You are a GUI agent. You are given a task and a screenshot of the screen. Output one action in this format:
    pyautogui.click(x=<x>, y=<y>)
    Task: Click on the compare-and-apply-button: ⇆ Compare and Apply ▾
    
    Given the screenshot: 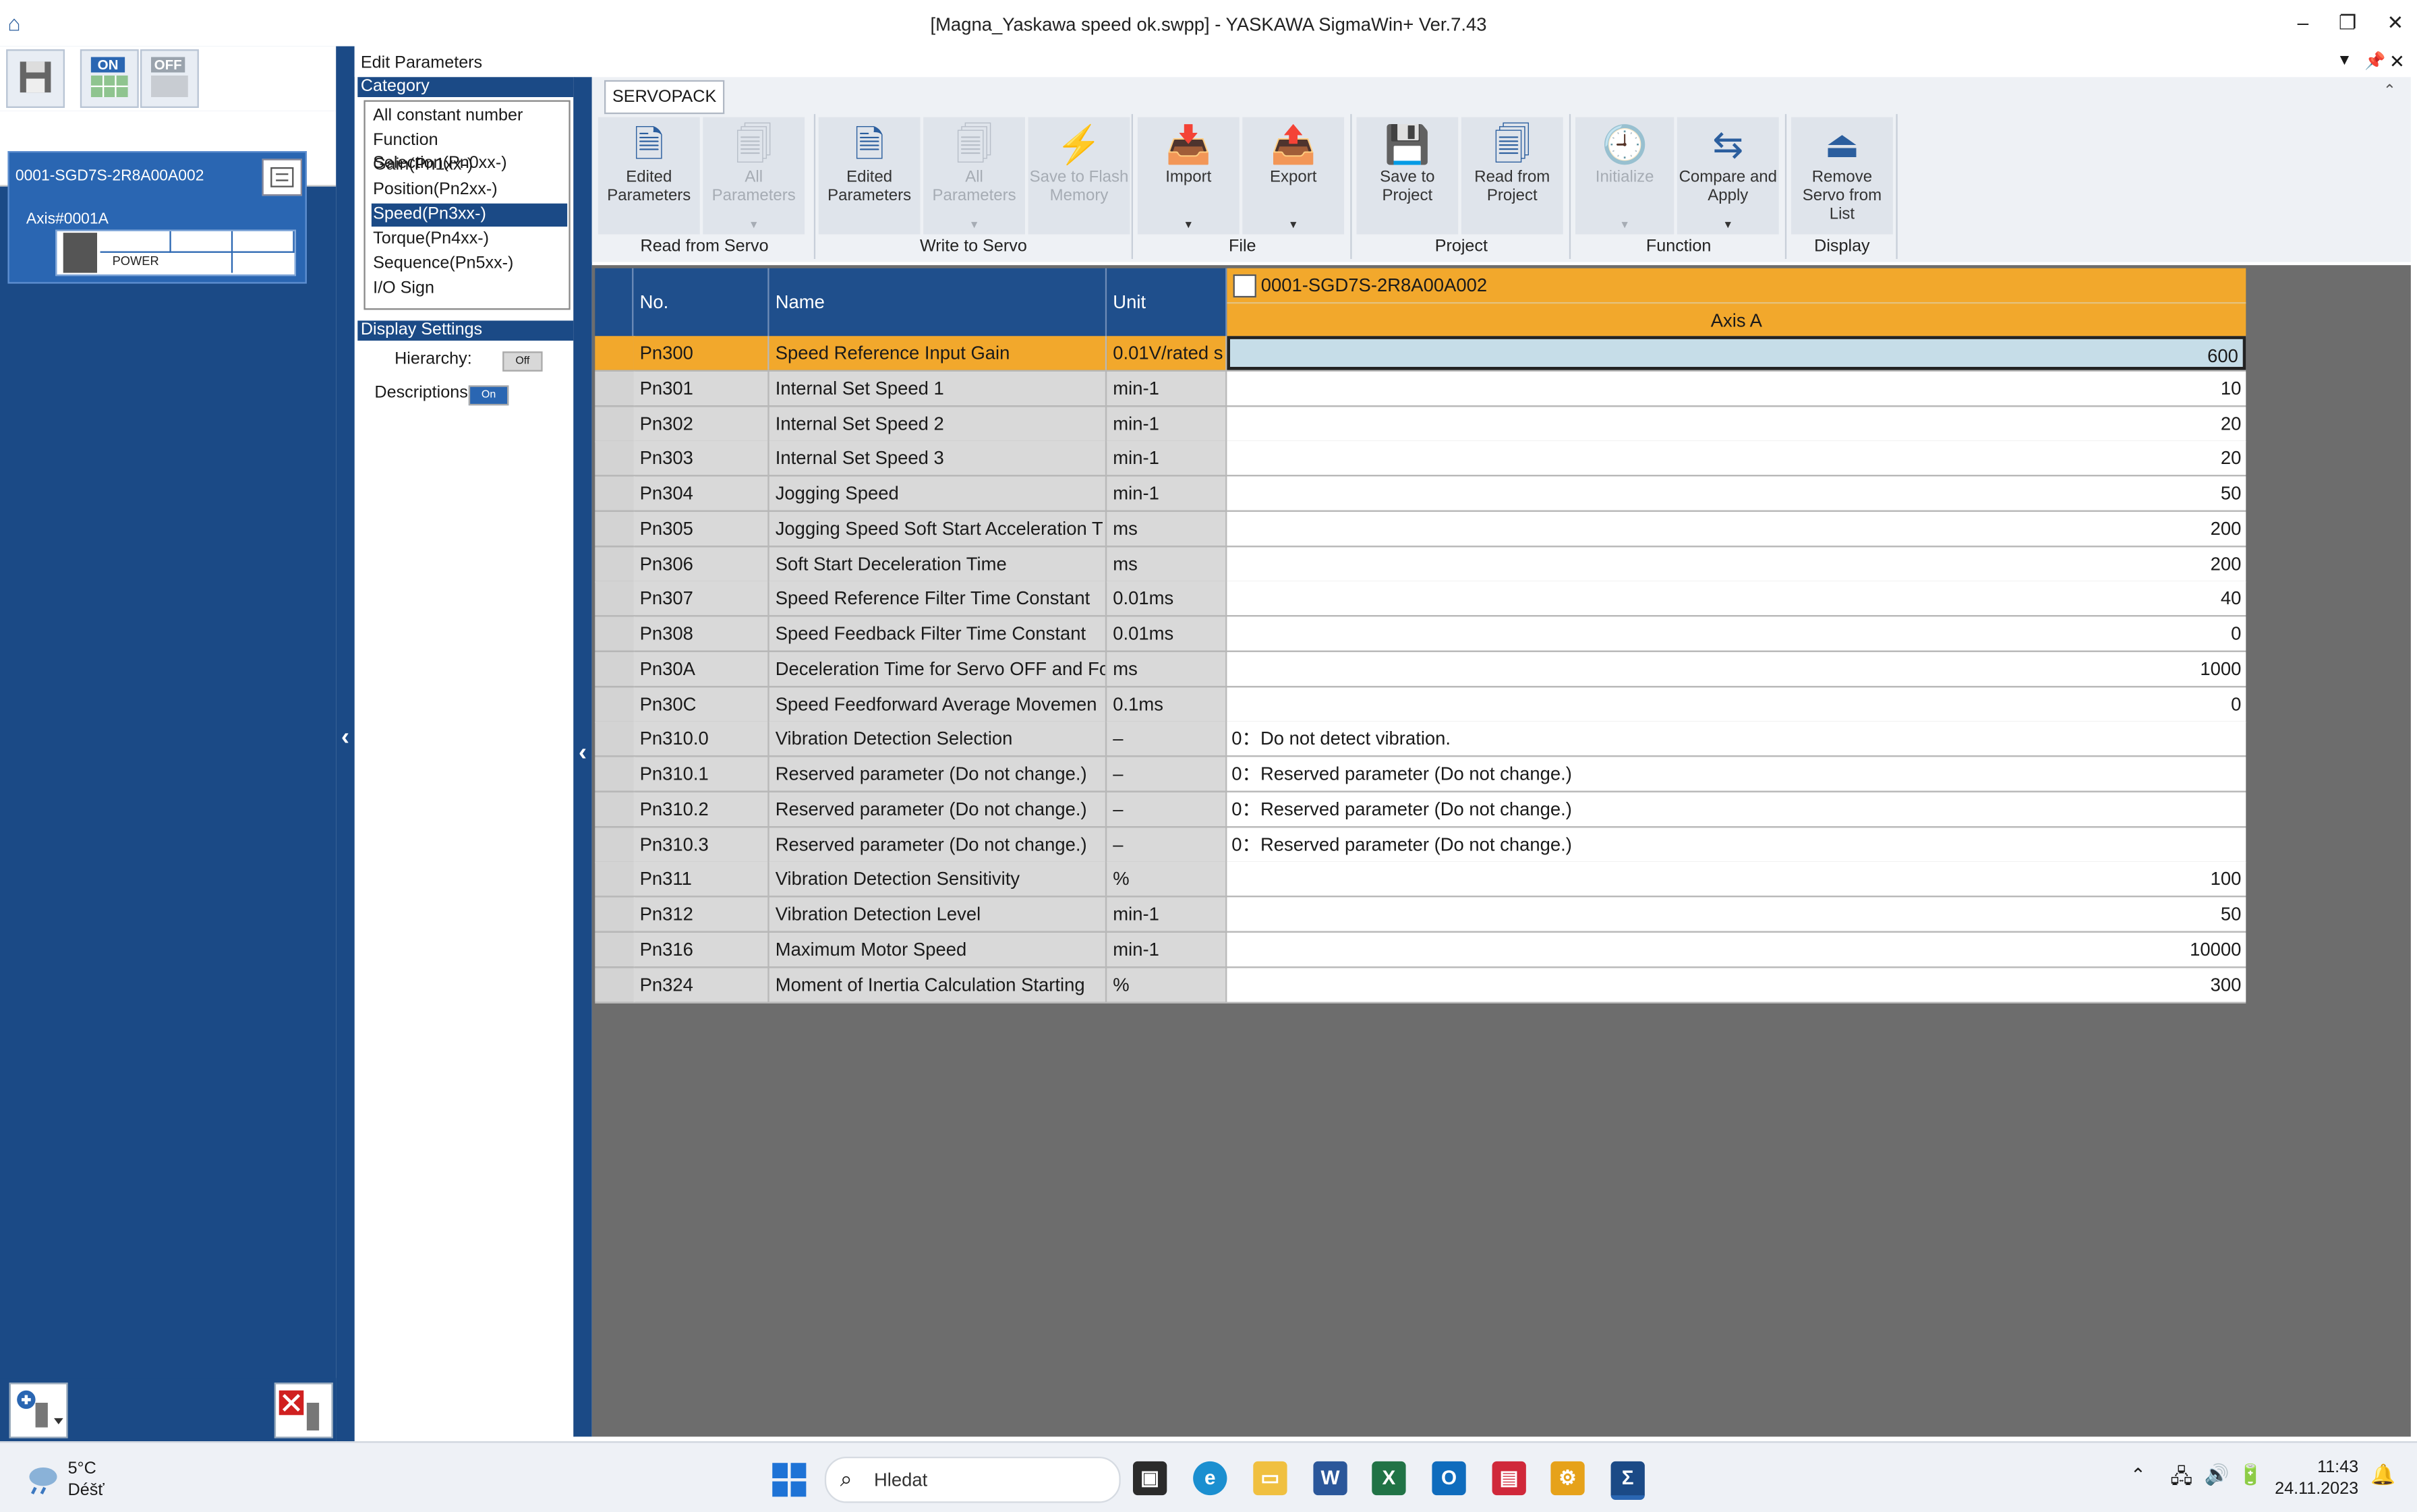 What is the action you would take?
    pyautogui.click(x=1728, y=176)
    